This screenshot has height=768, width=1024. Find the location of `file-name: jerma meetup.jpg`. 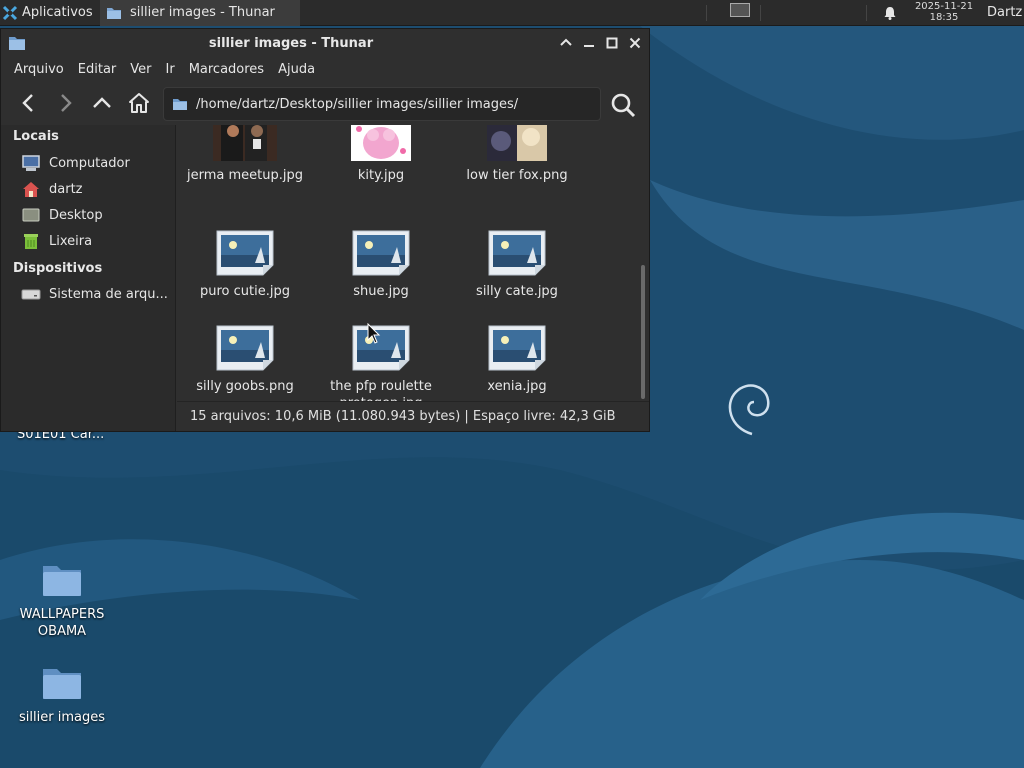

file-name: jerma meetup.jpg is located at coordinates (245, 175).